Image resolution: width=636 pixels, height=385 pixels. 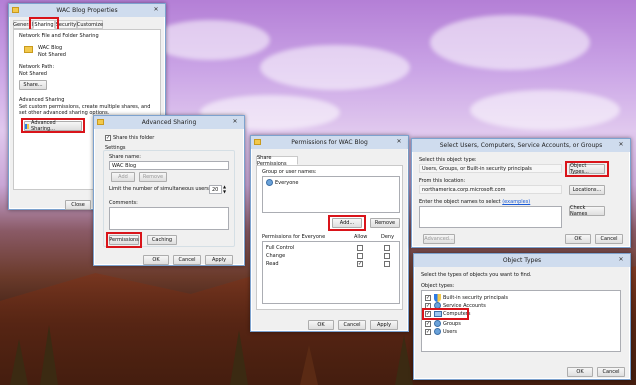 I want to click on examples-link: (examples), so click(x=516, y=202).